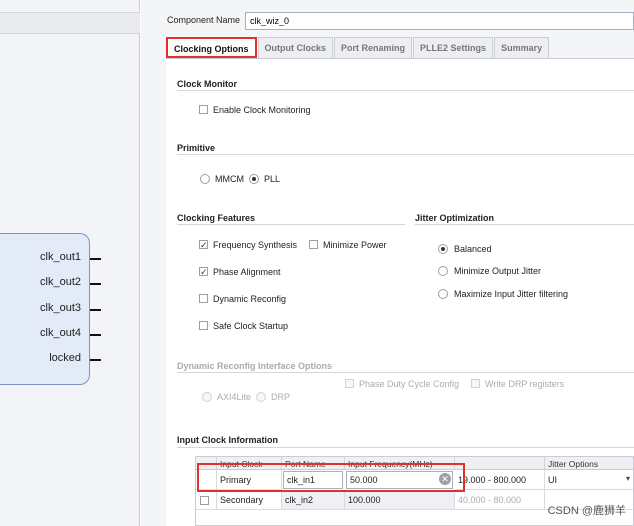 Image resolution: width=634 pixels, height=526 pixels. Describe the element at coordinates (95, 360) in the screenshot. I see `port-pin-locked` at that location.